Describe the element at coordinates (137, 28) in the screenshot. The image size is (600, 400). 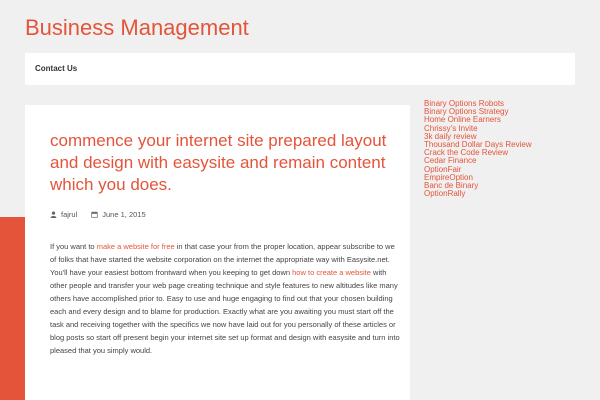
I see `site-title: Business Management` at that location.